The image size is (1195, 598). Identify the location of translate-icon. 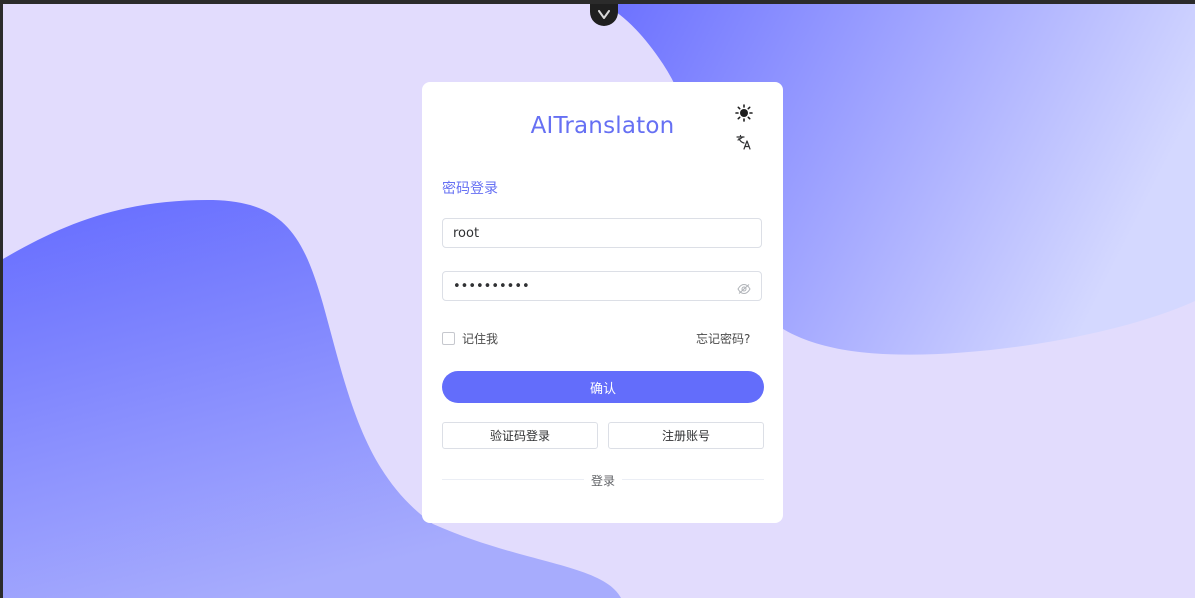
(743, 142).